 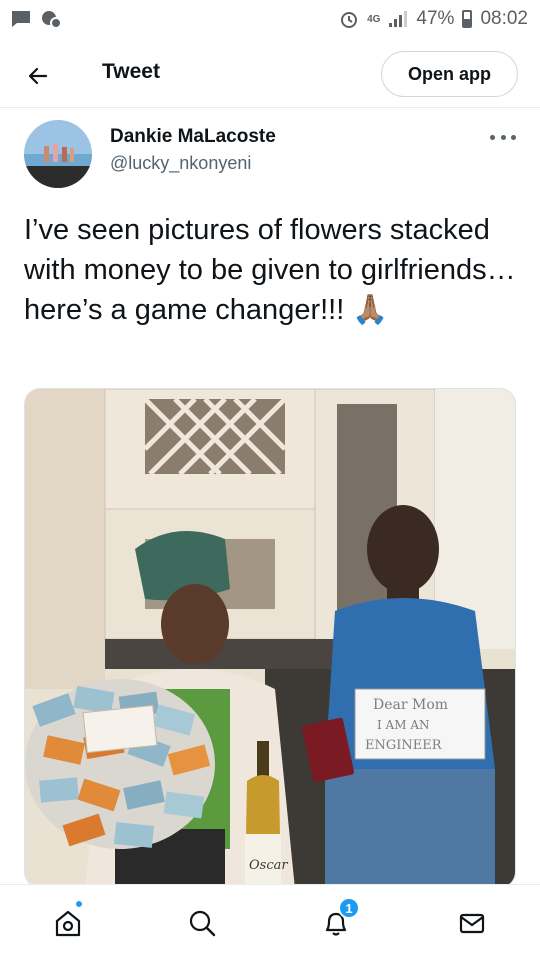 What do you see at coordinates (467, 19) in the screenshot?
I see `battery-icon` at bounding box center [467, 19].